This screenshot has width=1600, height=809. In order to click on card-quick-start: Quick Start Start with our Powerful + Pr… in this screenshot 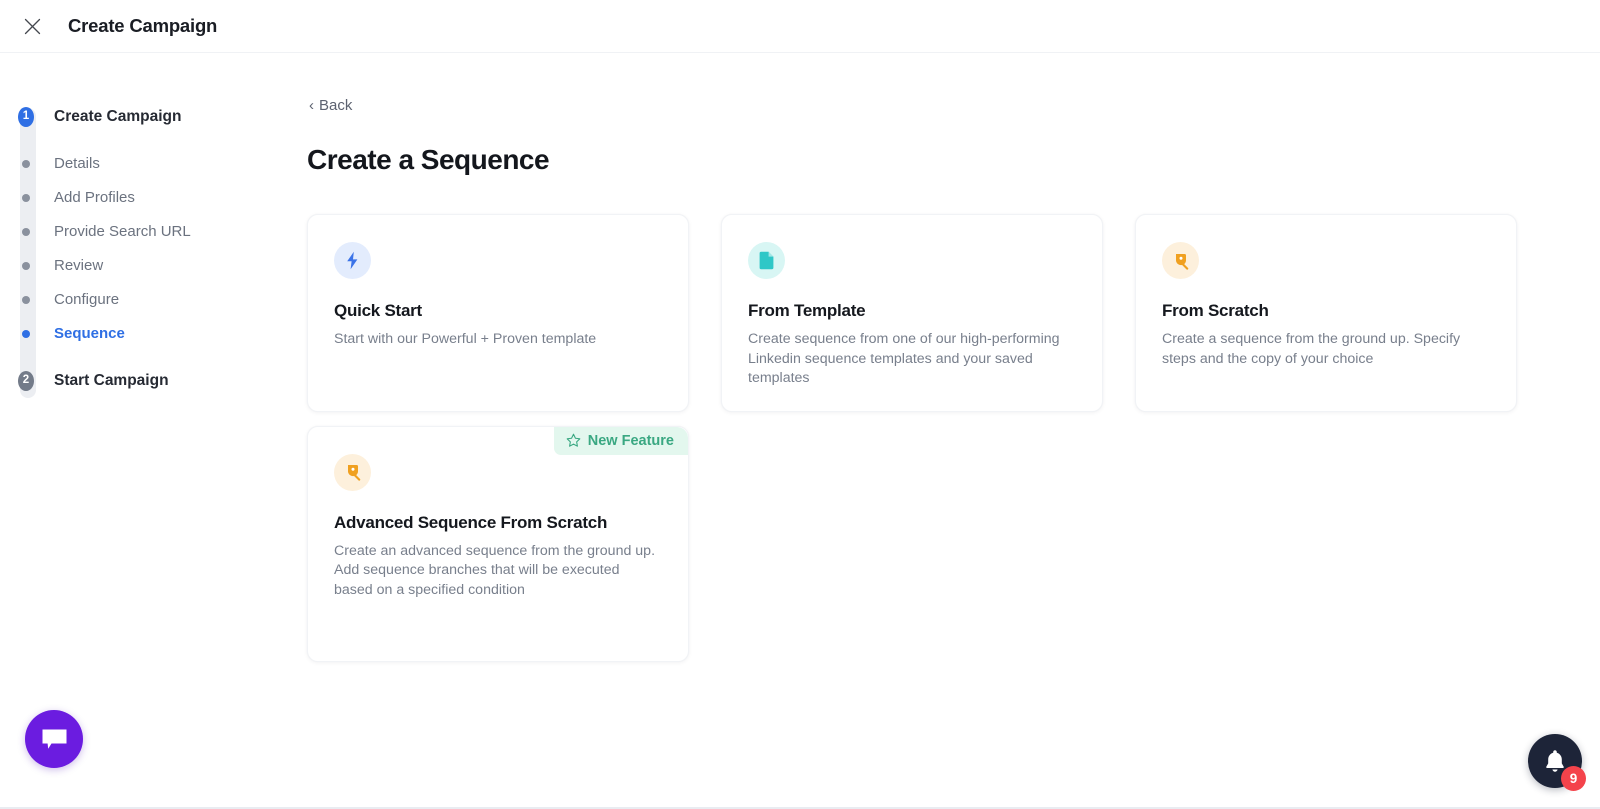, I will do `click(498, 313)`.